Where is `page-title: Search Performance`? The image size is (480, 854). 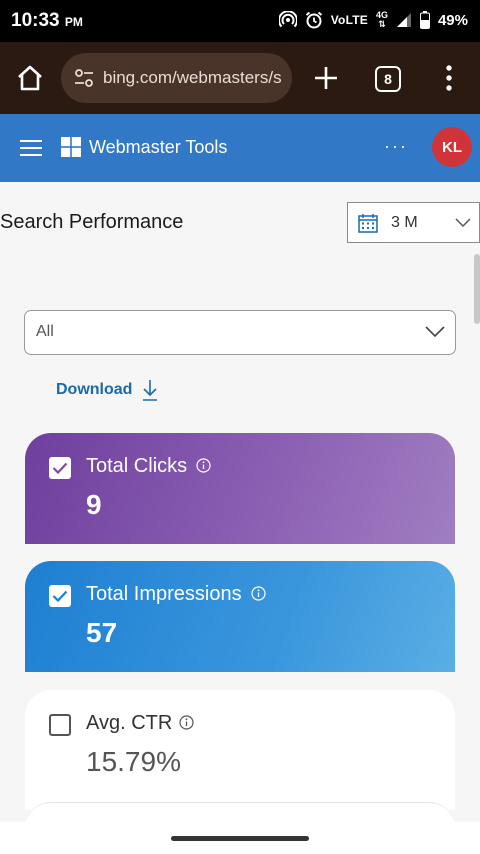
page-title: Search Performance is located at coordinates (92, 222).